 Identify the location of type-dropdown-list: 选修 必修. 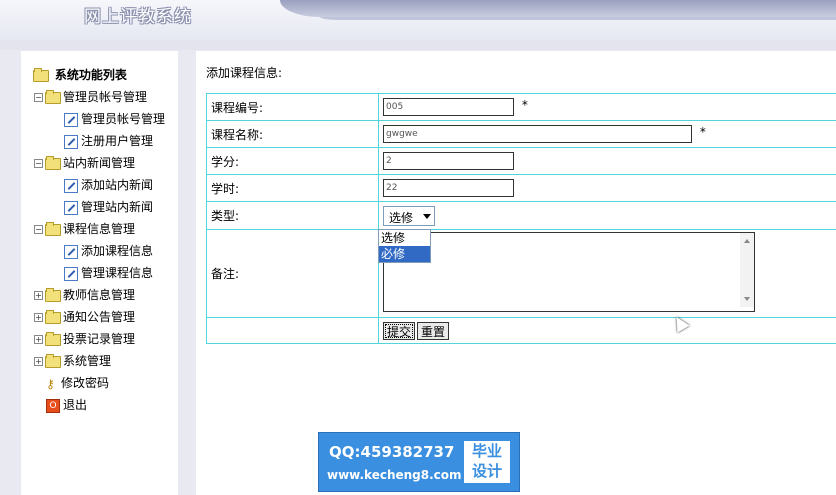
(404, 246).